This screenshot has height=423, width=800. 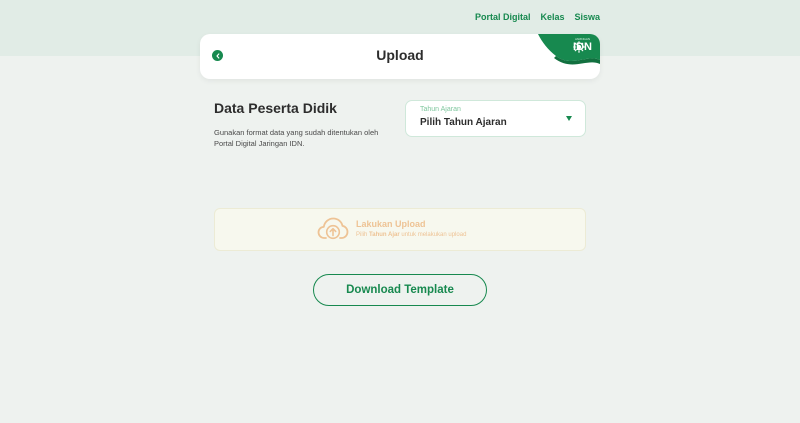 I want to click on header-card: Upload JARINGAN IDN, so click(x=400, y=56).